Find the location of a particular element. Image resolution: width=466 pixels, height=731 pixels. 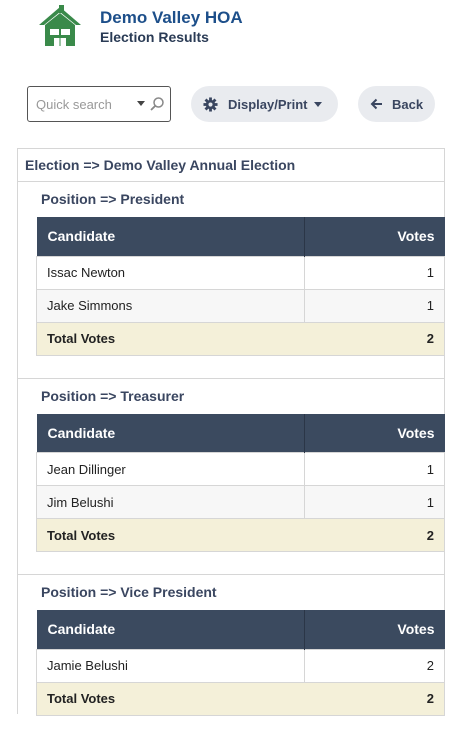

search-icon is located at coordinates (157, 104).